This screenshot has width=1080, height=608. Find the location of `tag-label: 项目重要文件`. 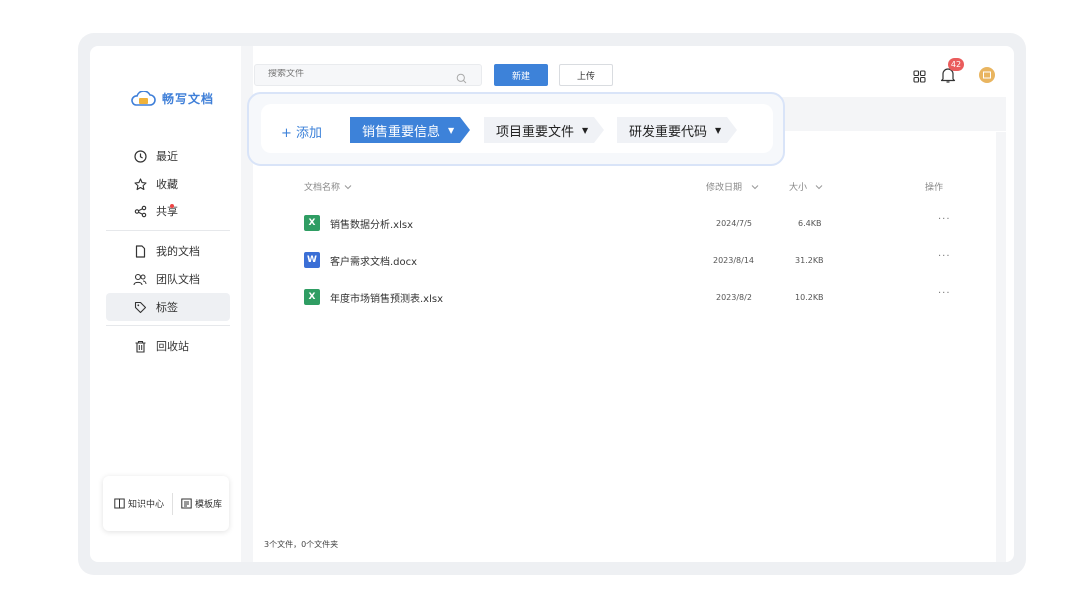

tag-label: 项目重要文件 is located at coordinates (535, 132).